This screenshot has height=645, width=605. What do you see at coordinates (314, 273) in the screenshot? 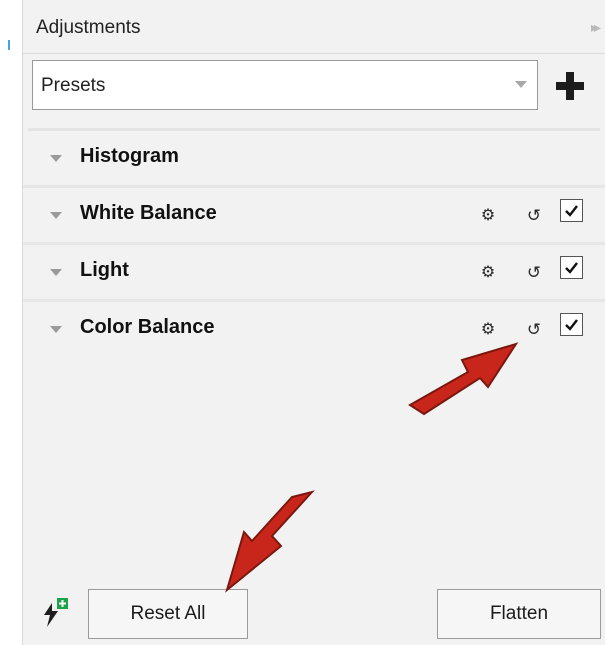
I see `adjustment-row-light: Light ⚙ ↺` at bounding box center [314, 273].